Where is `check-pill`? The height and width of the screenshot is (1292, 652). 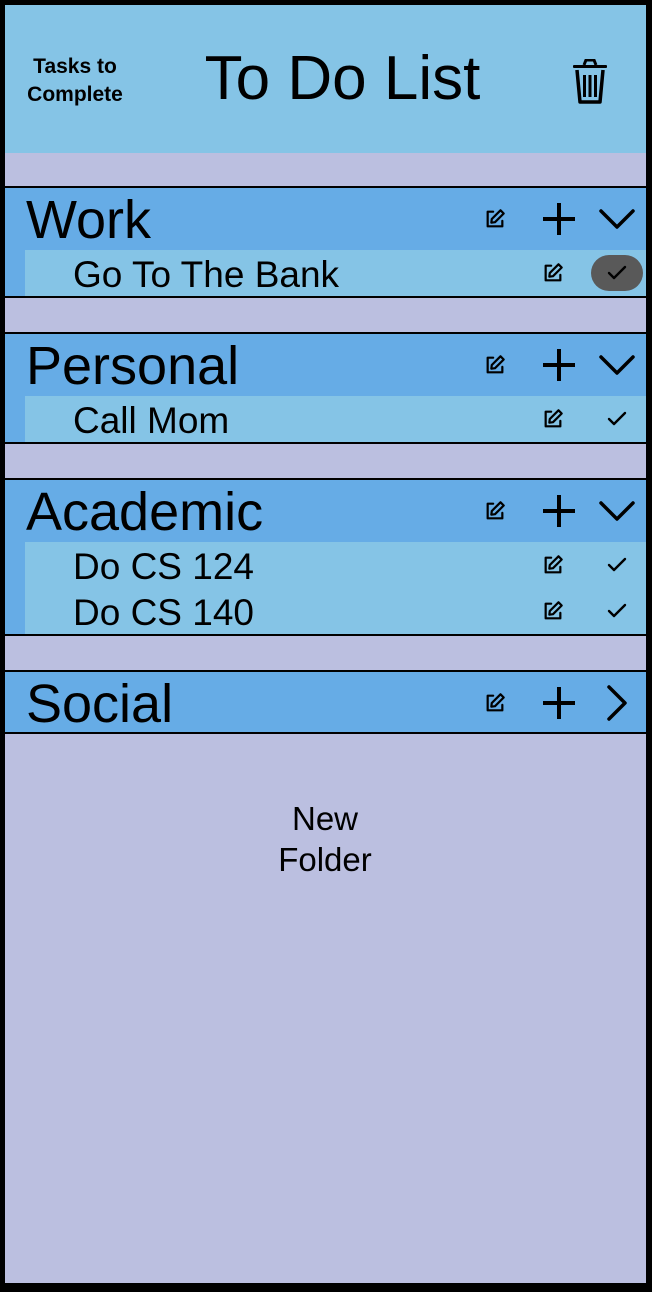
check-pill is located at coordinates (617, 273).